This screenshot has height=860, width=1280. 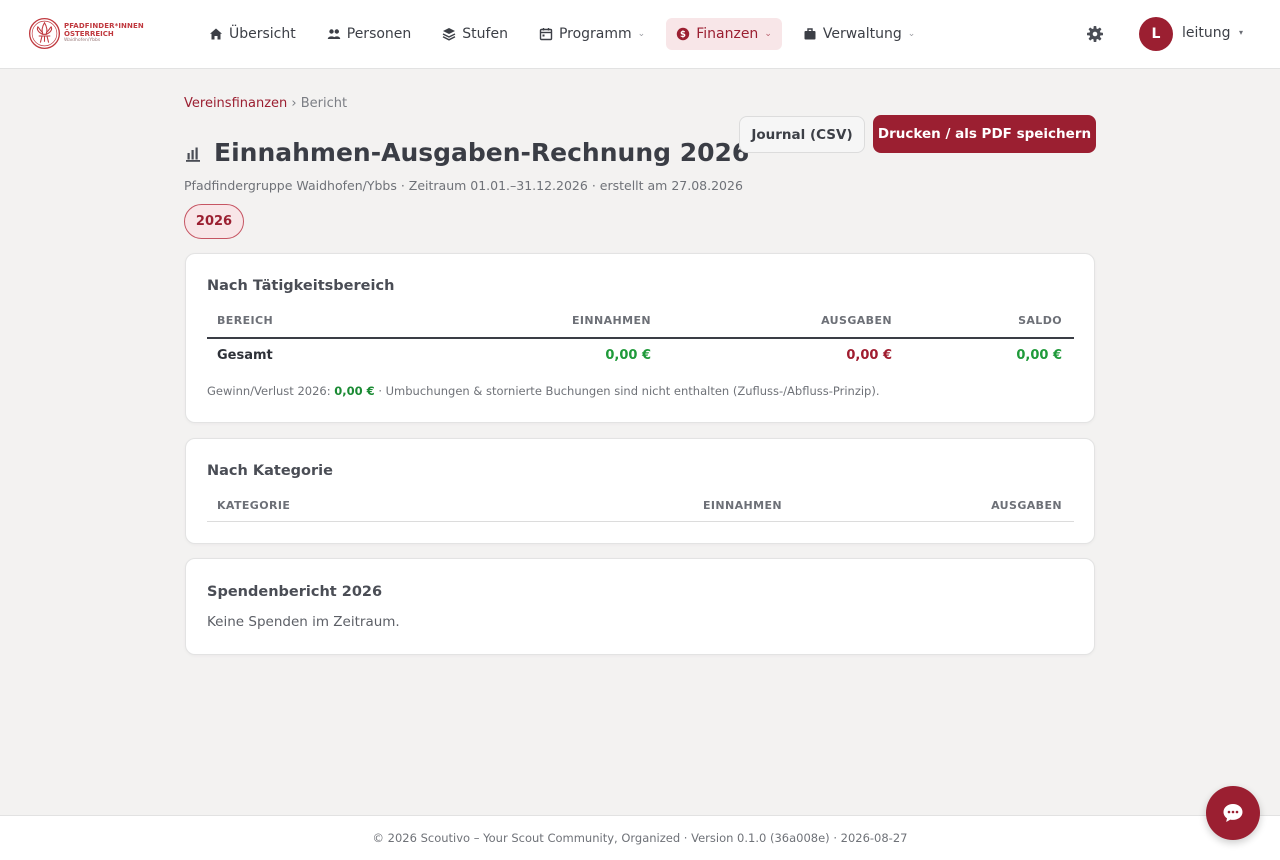 What do you see at coordinates (1040, 320) in the screenshot?
I see `column-header-saldo: SALDO` at bounding box center [1040, 320].